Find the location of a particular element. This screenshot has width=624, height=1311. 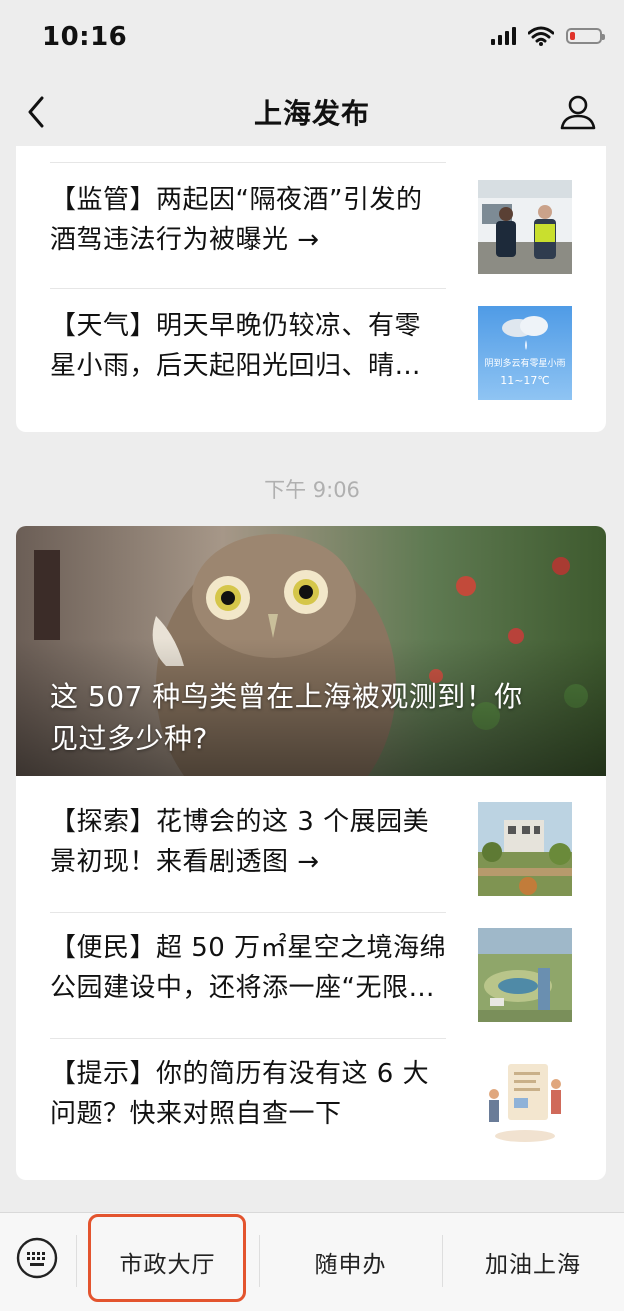

status-time: 10:16 is located at coordinates (85, 37).